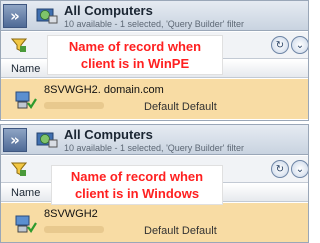  Describe the element at coordinates (137, 185) in the screenshot. I see `callout-label: Name of record when client is in Windows` at that location.